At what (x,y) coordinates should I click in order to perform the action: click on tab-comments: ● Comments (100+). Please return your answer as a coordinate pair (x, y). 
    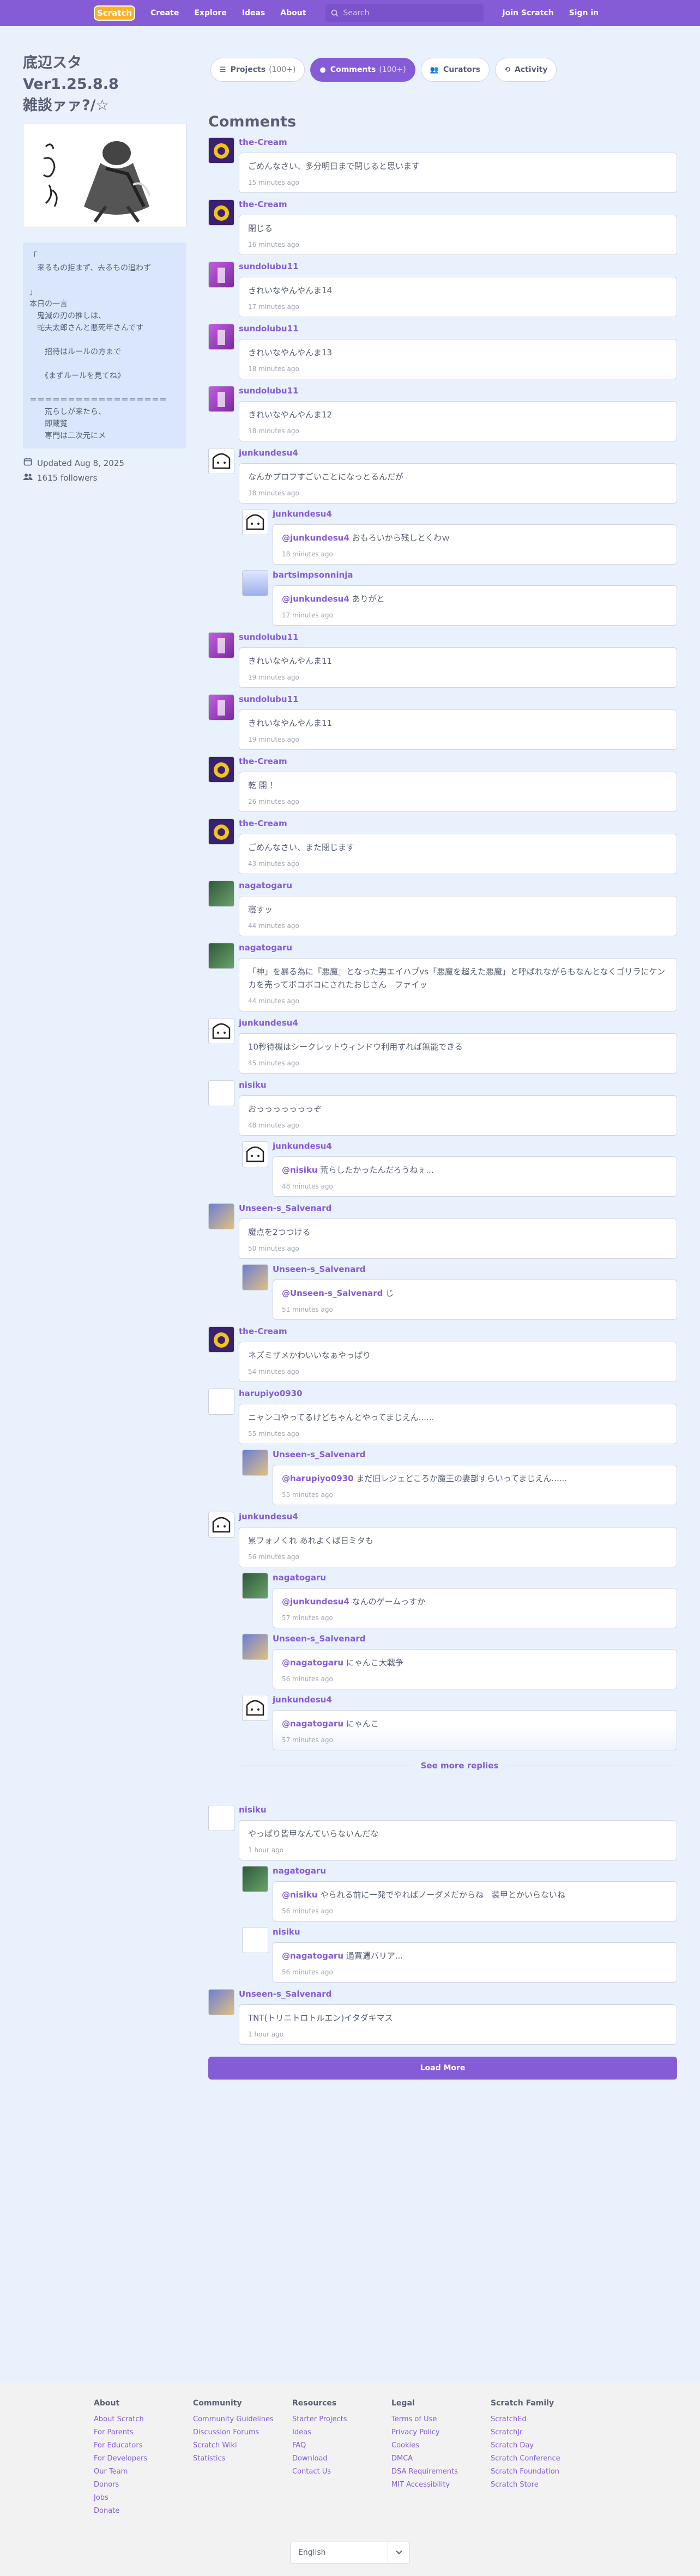
    Looking at the image, I should click on (362, 70).